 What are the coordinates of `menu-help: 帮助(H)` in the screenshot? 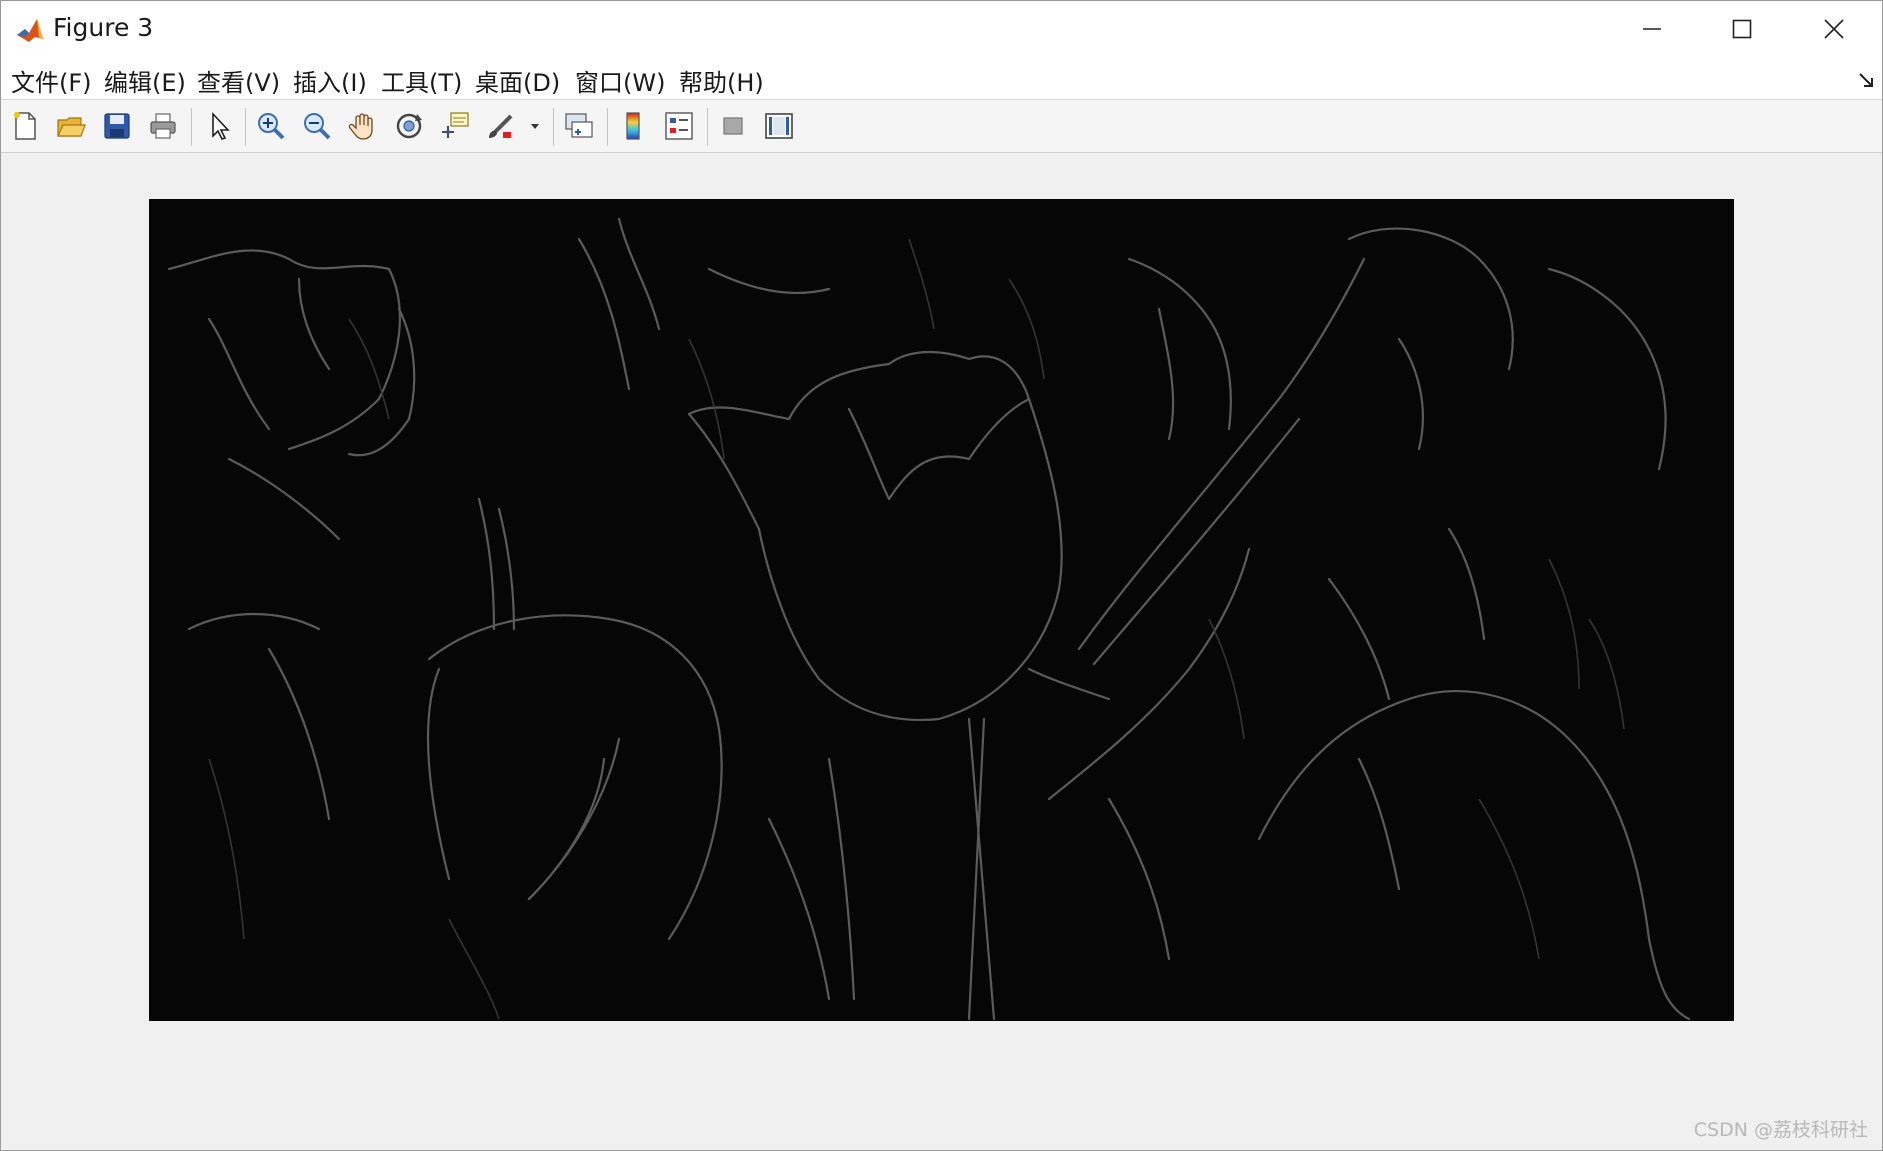 It's located at (721, 80).